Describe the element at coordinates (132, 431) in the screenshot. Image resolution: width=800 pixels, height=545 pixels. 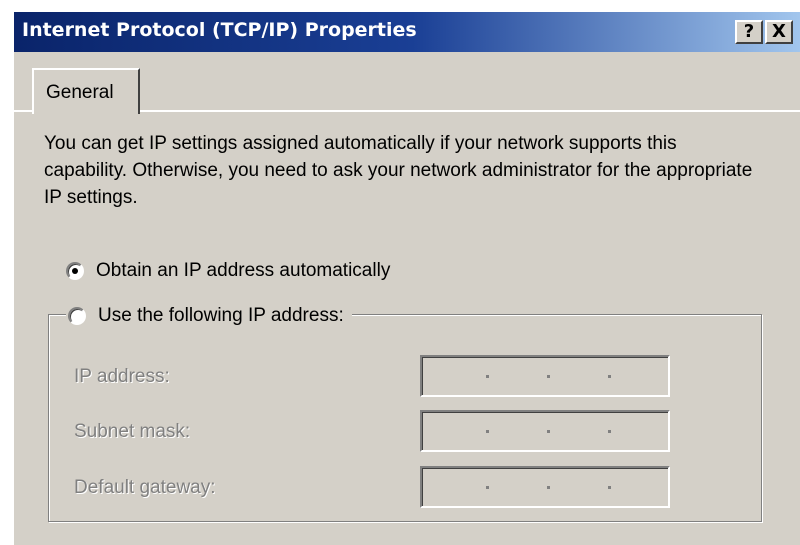
I see `subnet-mask-label: Subnet mask:` at that location.